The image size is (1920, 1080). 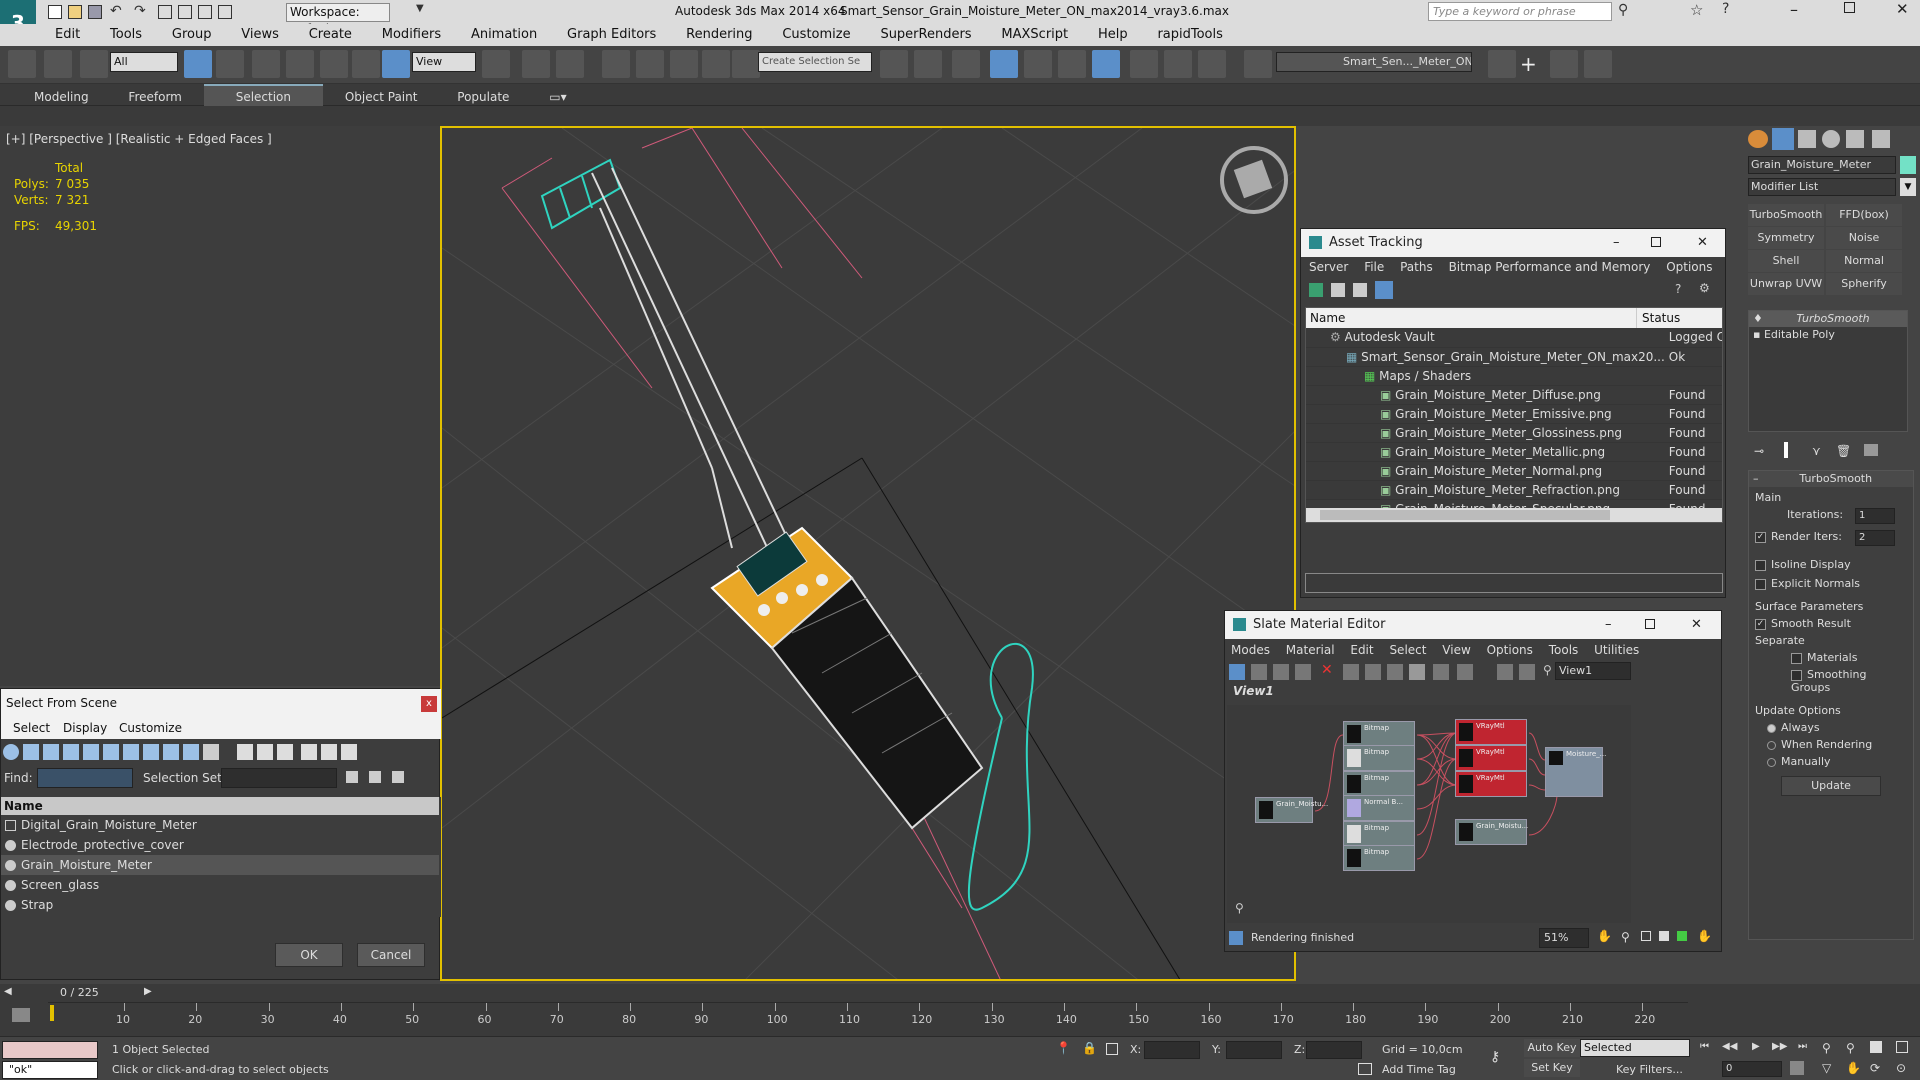 What do you see at coordinates (1754, 479) in the screenshot?
I see `collapse-icon: –` at bounding box center [1754, 479].